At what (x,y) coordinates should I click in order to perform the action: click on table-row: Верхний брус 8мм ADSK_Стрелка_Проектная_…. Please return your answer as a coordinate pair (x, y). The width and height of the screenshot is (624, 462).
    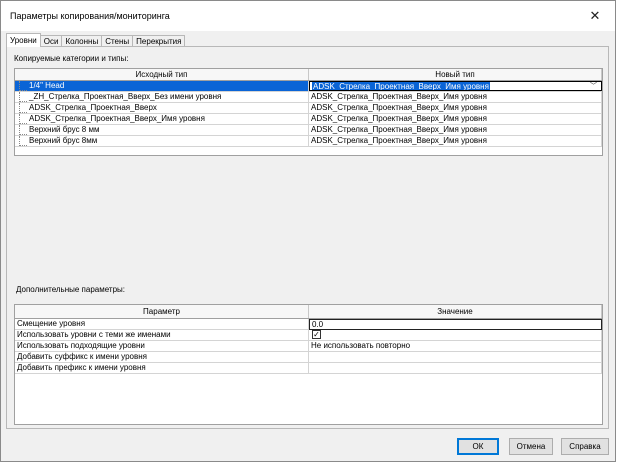
    Looking at the image, I should click on (308, 141).